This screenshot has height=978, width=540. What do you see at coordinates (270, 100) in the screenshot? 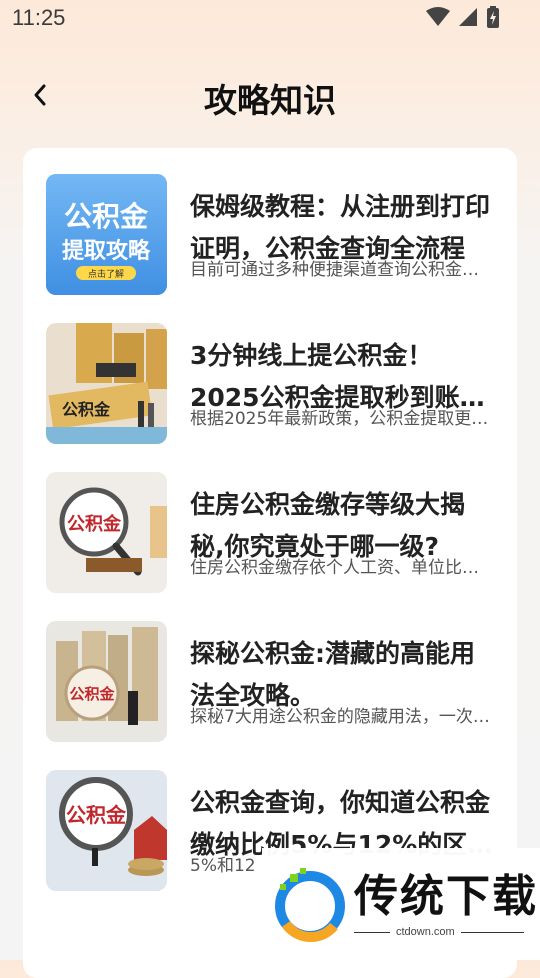
I see `page-title: 攻略知识` at bounding box center [270, 100].